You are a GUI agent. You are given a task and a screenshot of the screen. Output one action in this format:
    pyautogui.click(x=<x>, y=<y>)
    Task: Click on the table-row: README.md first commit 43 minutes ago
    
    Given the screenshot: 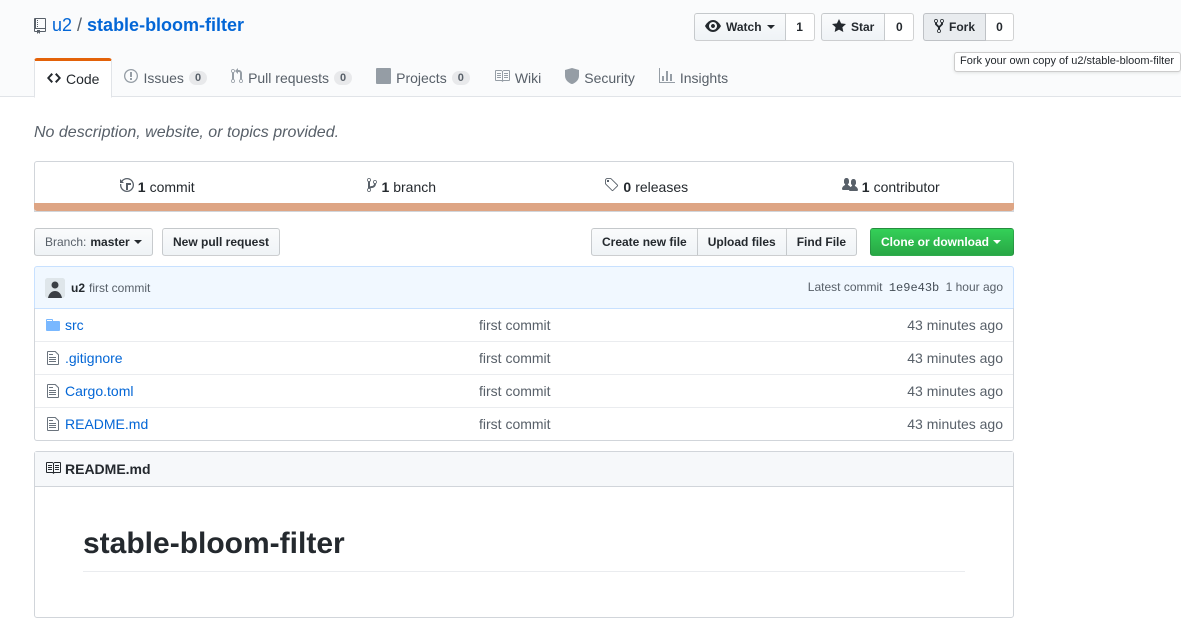 What is the action you would take?
    pyautogui.click(x=524, y=423)
    